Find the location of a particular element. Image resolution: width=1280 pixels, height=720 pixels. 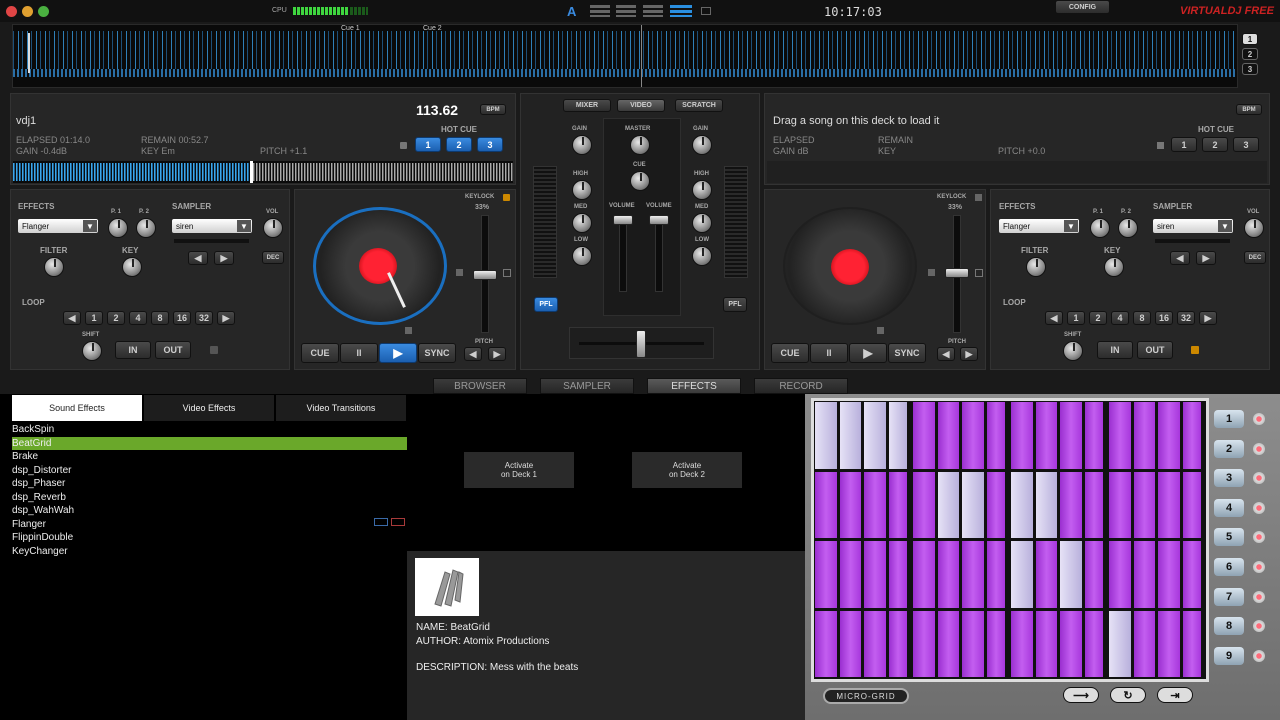

bpm-button: BPM is located at coordinates (493, 109).